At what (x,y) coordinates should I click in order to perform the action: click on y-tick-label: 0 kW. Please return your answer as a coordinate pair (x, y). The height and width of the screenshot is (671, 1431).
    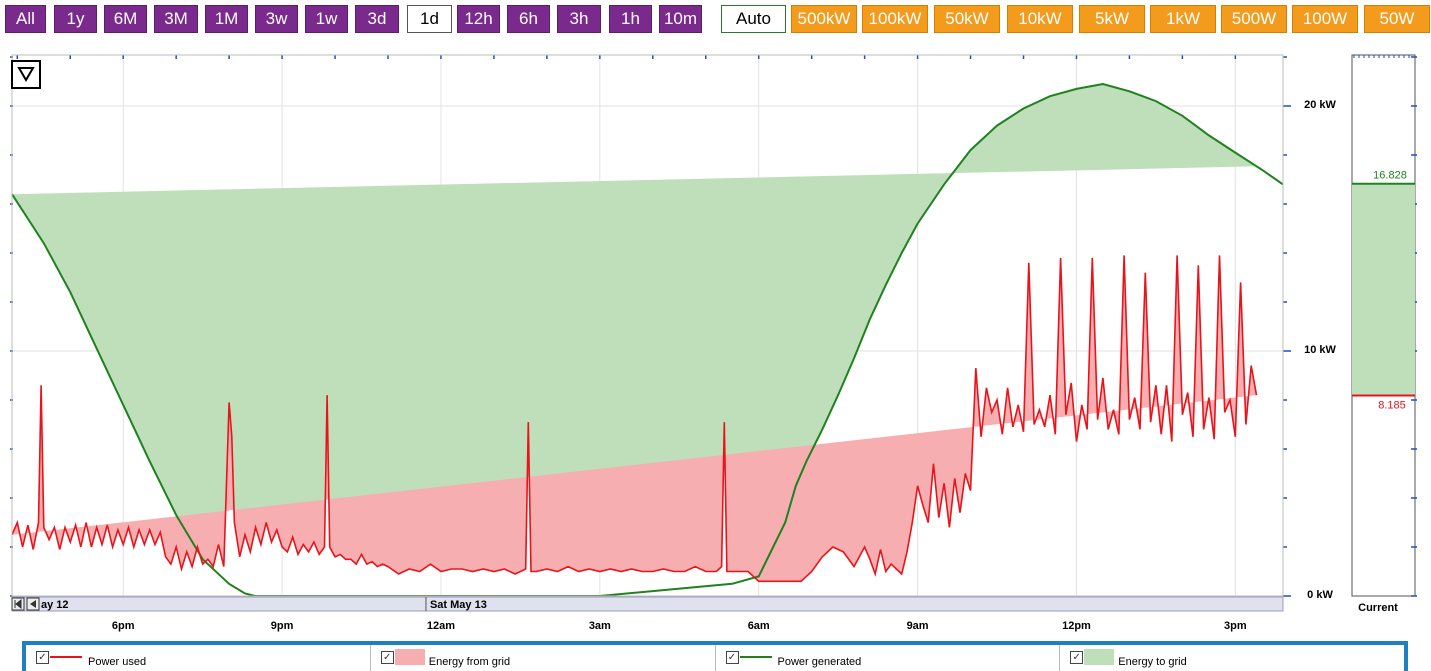
    Looking at the image, I should click on (1320, 595).